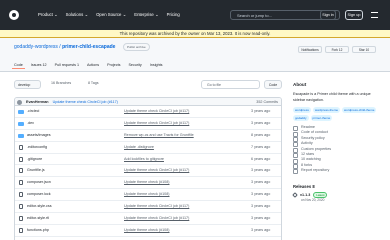 The height and width of the screenshot is (240, 390). I want to click on fork-button: Fork 12, so click(337, 49).